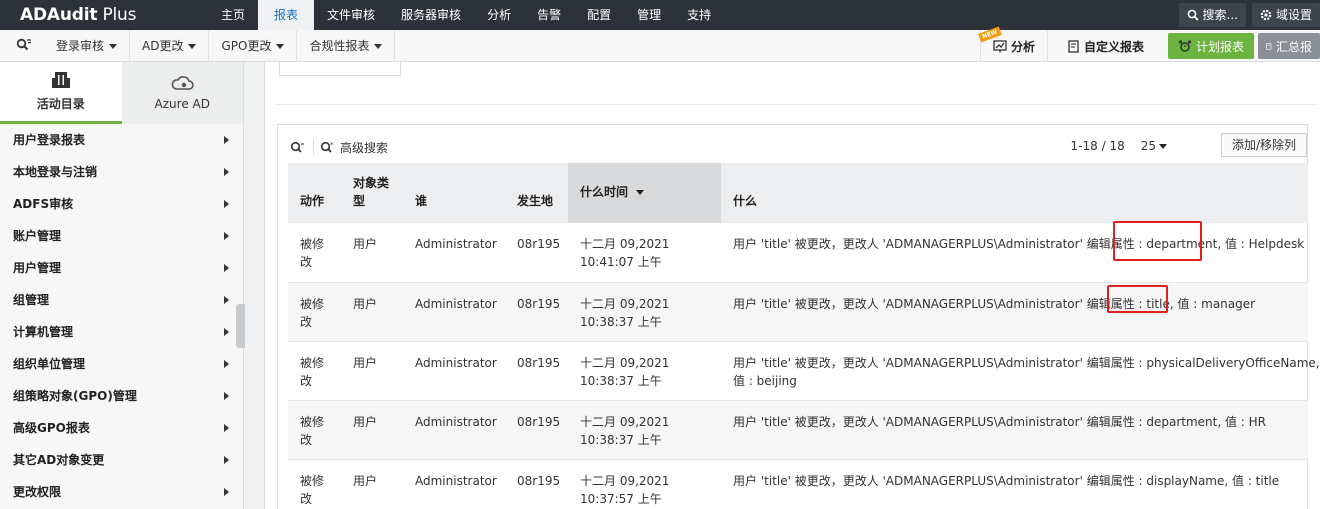 The width and height of the screenshot is (1320, 509). Describe the element at coordinates (49, 364) in the screenshot. I see `sidebar-item-label: 组织单位管理` at that location.